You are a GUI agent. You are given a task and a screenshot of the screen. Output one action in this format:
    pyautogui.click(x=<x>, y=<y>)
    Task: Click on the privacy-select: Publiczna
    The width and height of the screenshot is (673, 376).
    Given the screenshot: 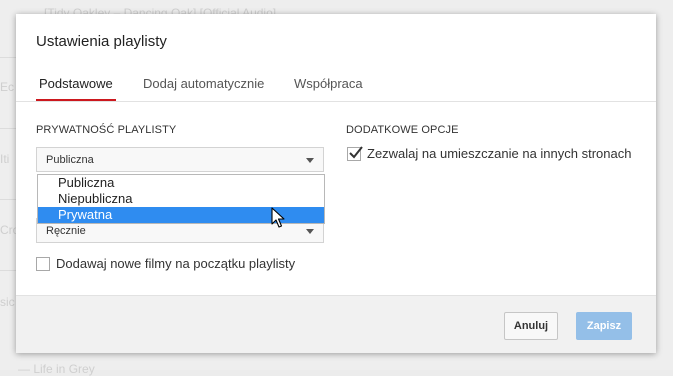 What is the action you would take?
    pyautogui.click(x=180, y=159)
    